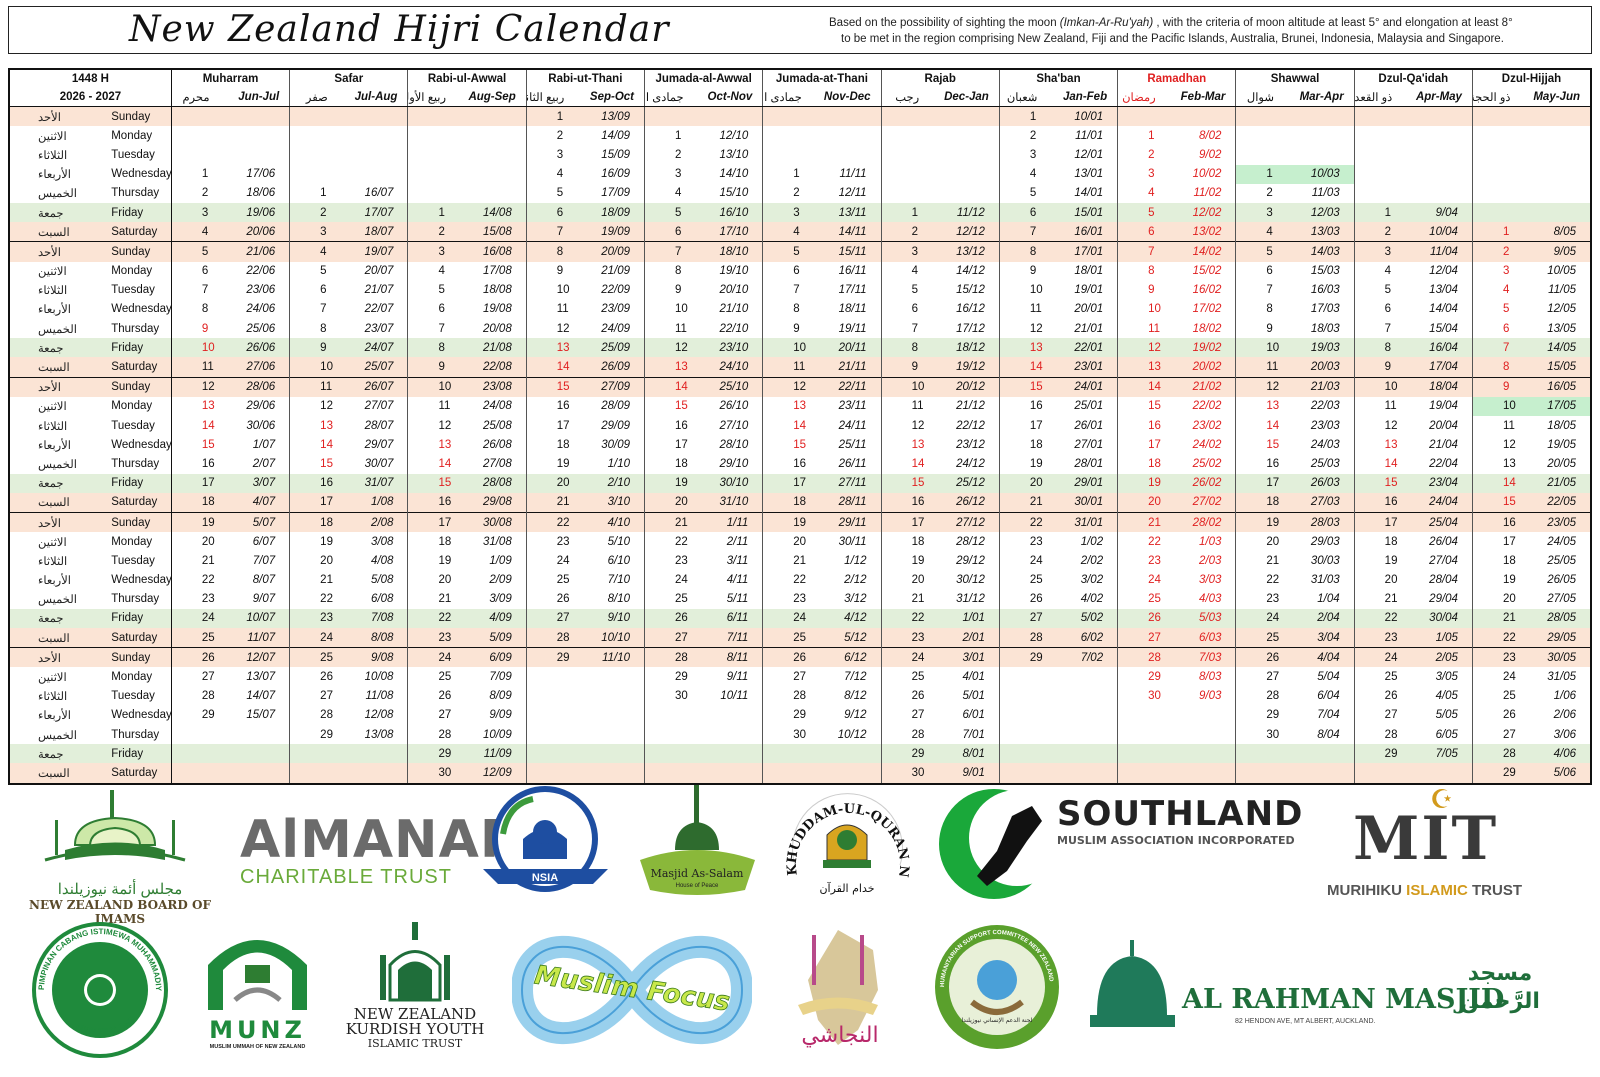 The width and height of the screenshot is (1600, 1077). Describe the element at coordinates (261, 328) in the screenshot. I see `gregorian-date: 25/06` at that location.